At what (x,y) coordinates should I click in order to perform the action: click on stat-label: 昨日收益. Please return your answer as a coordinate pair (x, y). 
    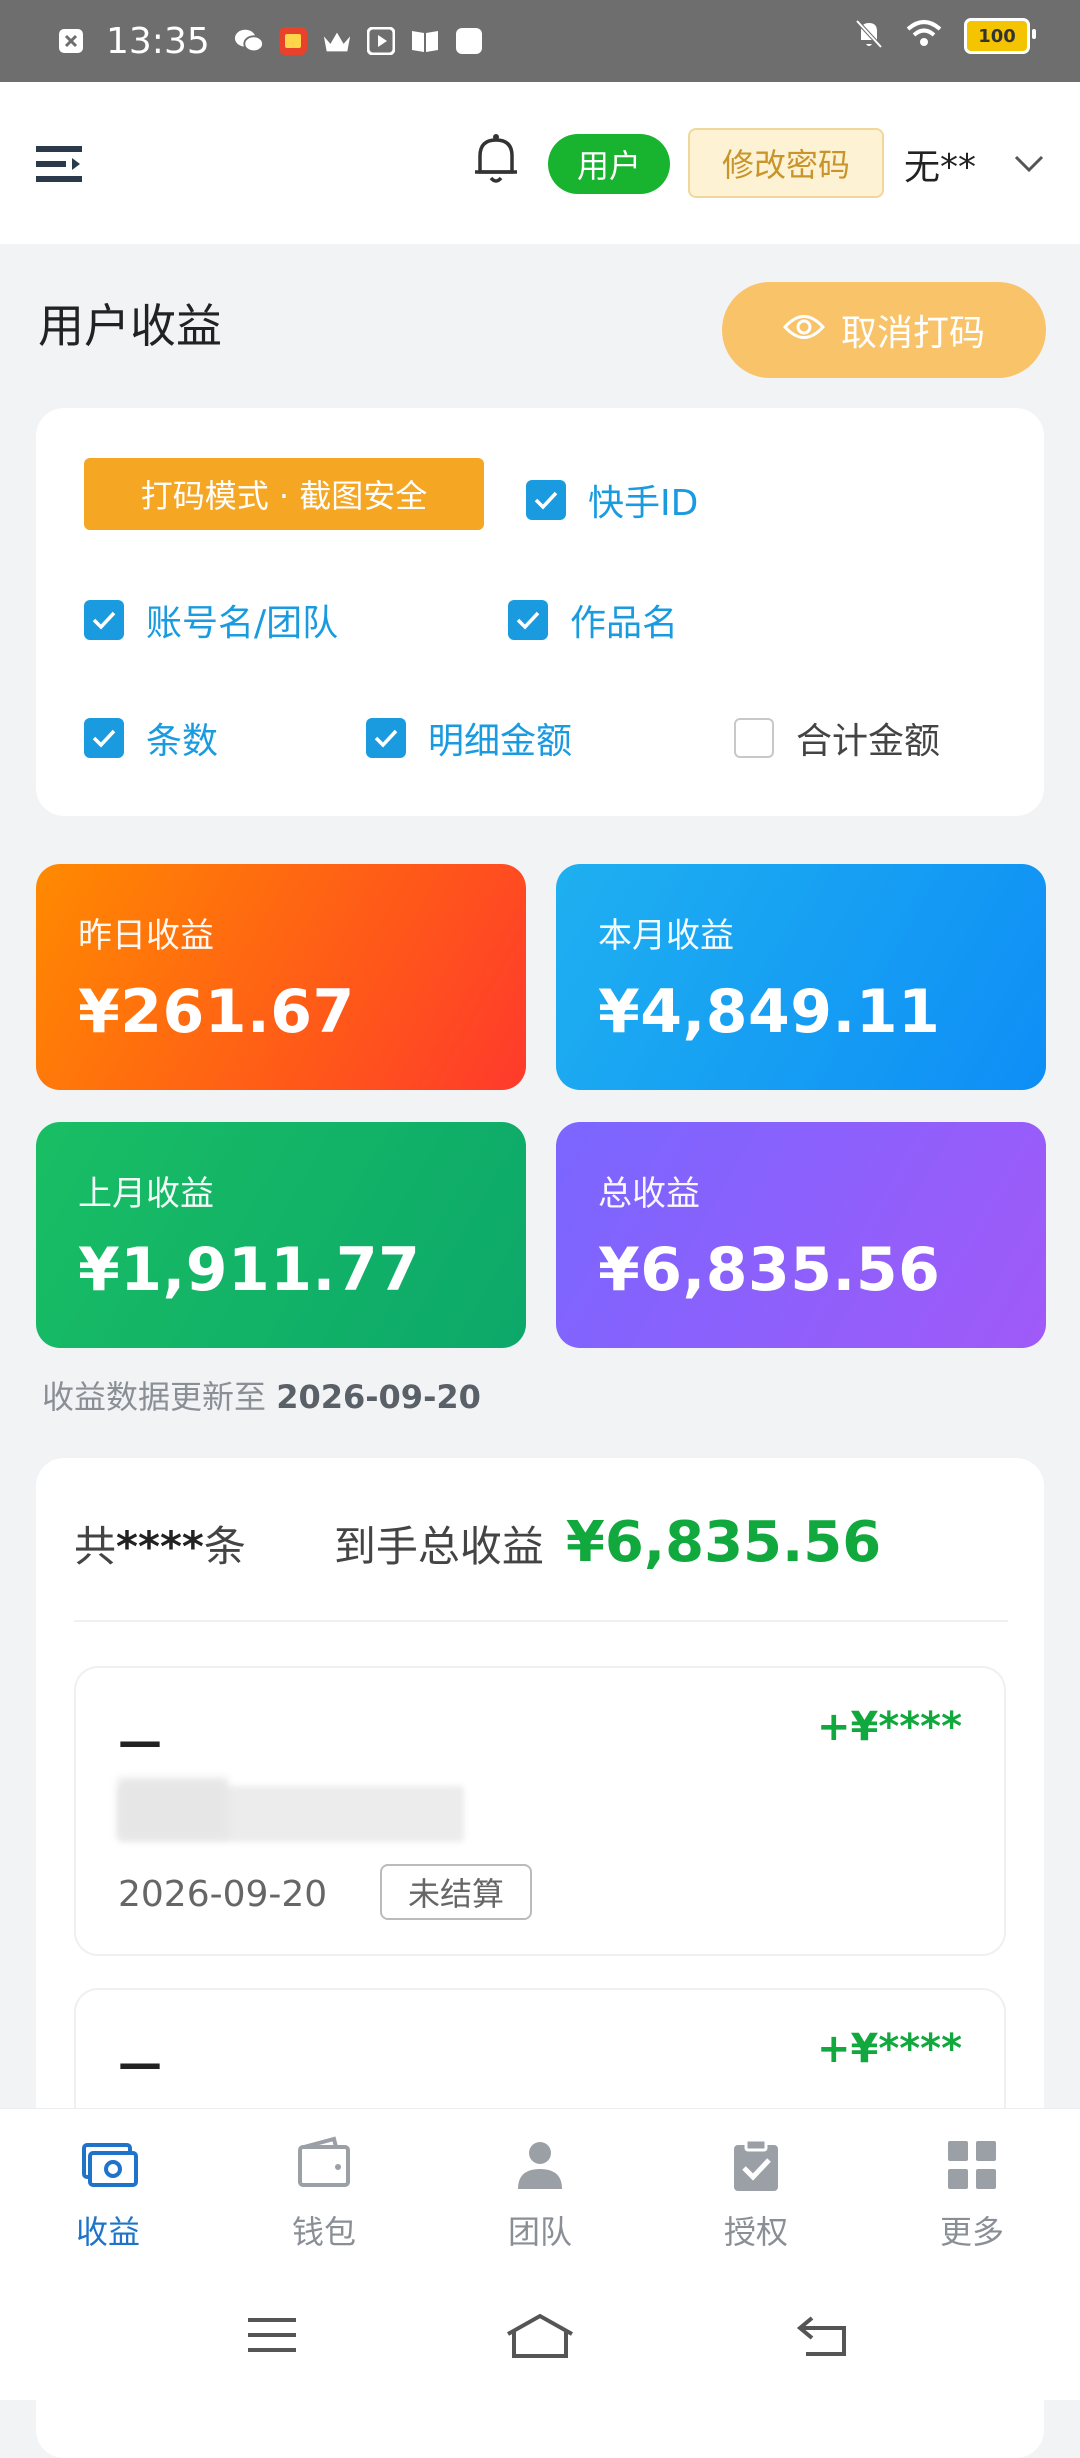
    Looking at the image, I should click on (146, 936).